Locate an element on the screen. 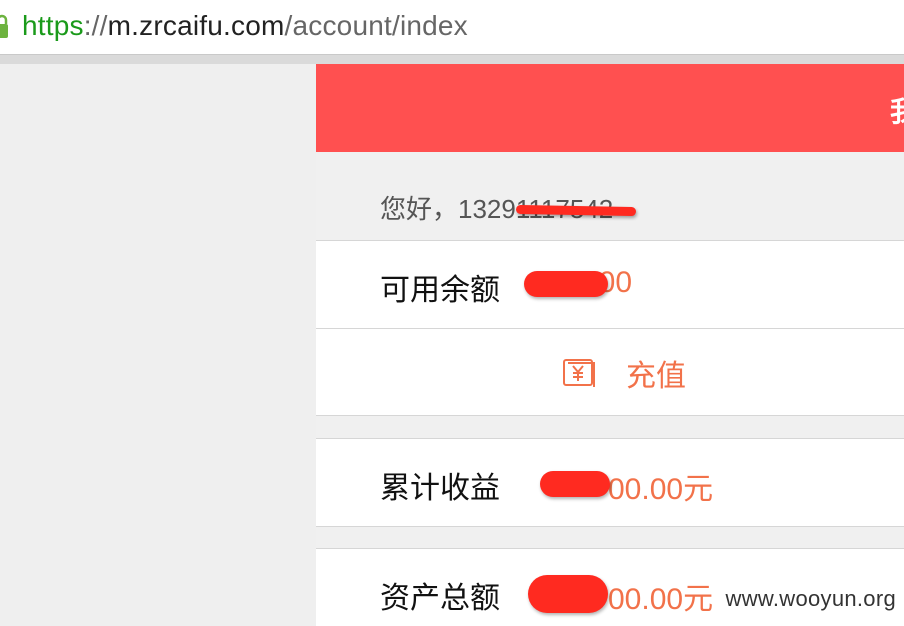  greeting-phone: 13291117542 is located at coordinates (547, 209).